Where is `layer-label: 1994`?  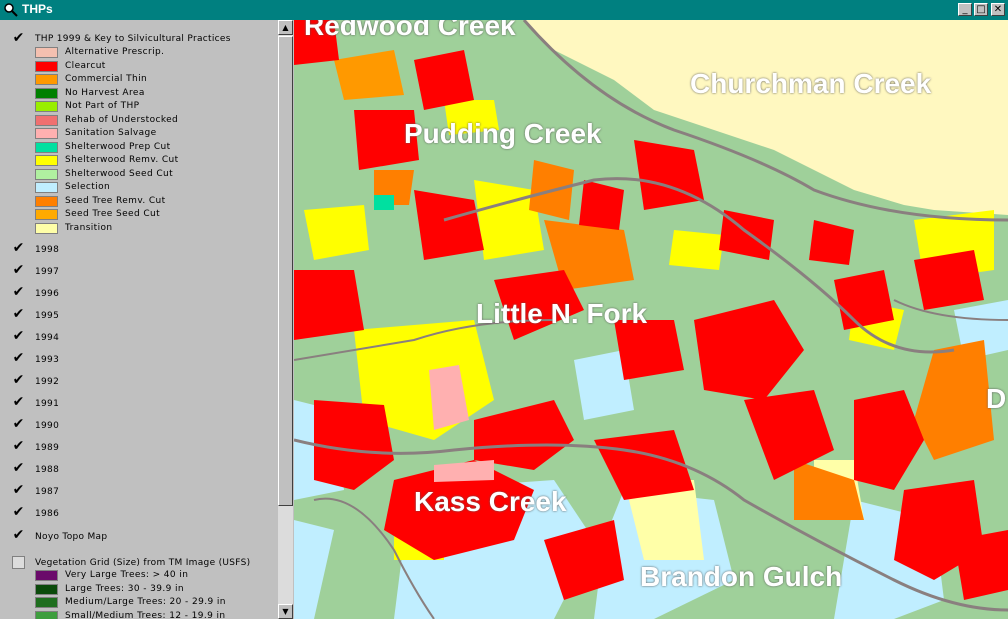
layer-label: 1994 is located at coordinates (47, 338).